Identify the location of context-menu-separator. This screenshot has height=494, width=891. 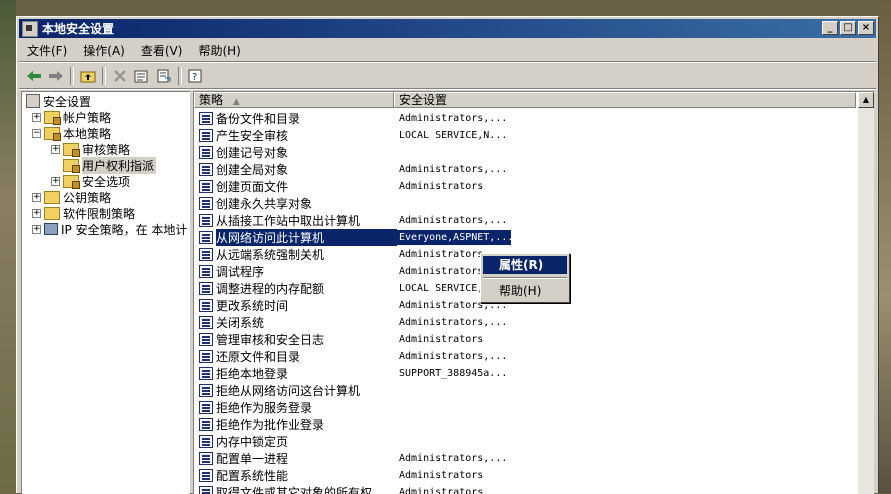
(525, 278).